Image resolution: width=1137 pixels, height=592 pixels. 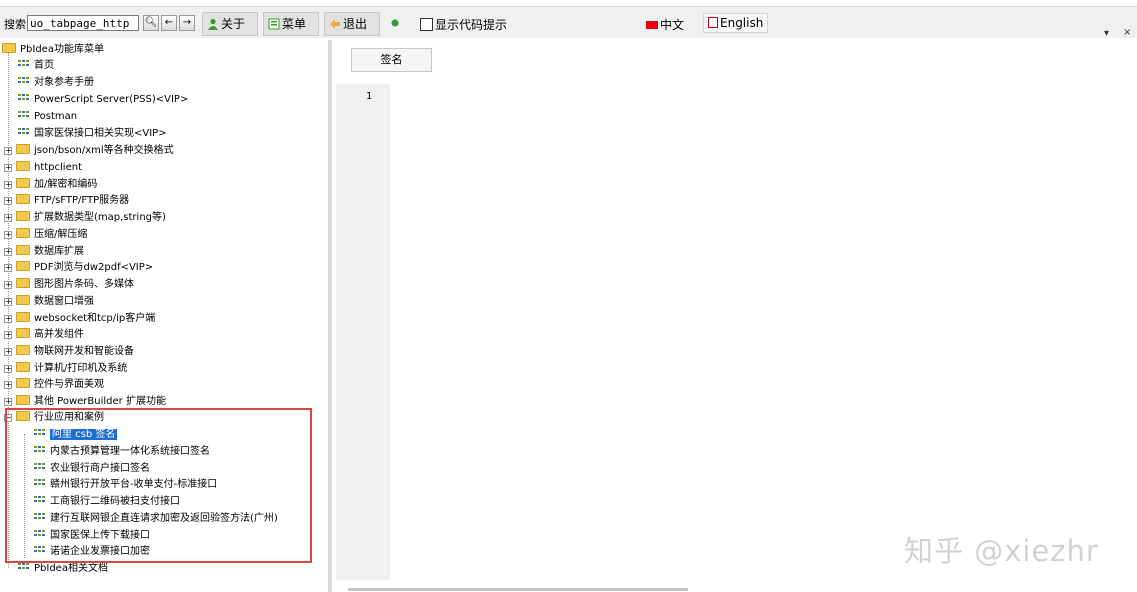 I want to click on watermark: 知乎 @xiezhr, so click(x=1001, y=551).